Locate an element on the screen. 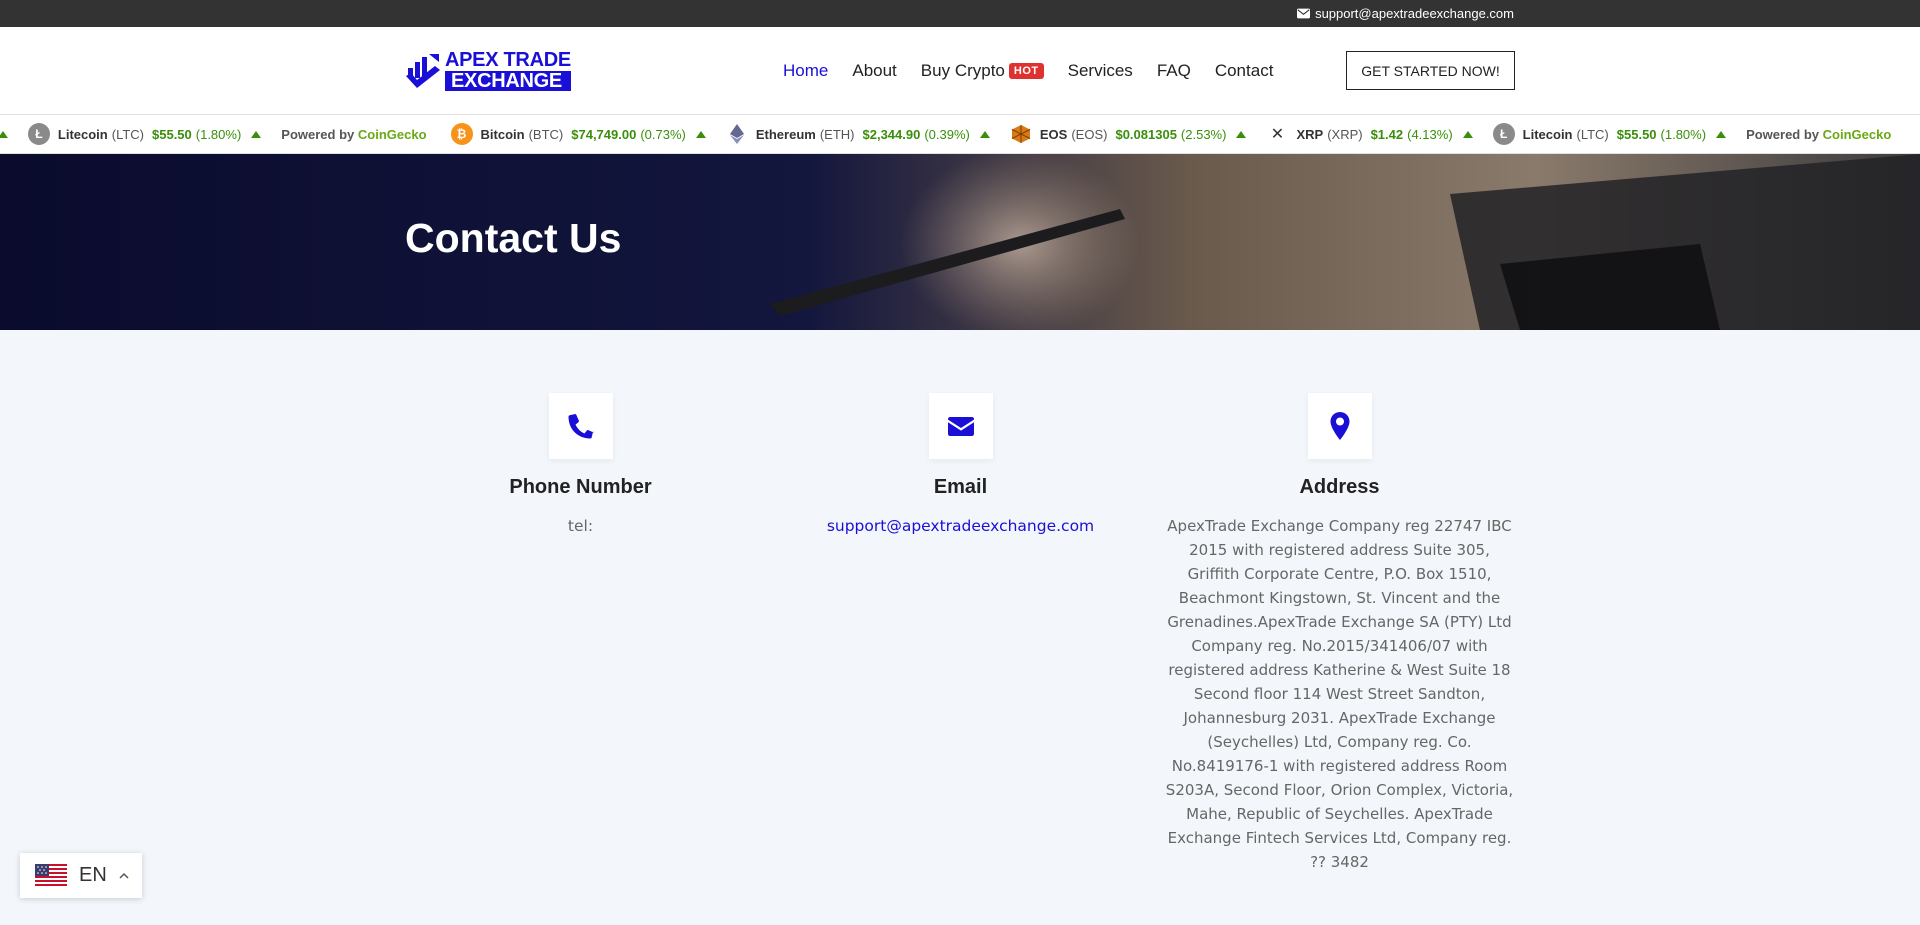 This screenshot has width=1920, height=925. contact-email-title: Email is located at coordinates (960, 487).